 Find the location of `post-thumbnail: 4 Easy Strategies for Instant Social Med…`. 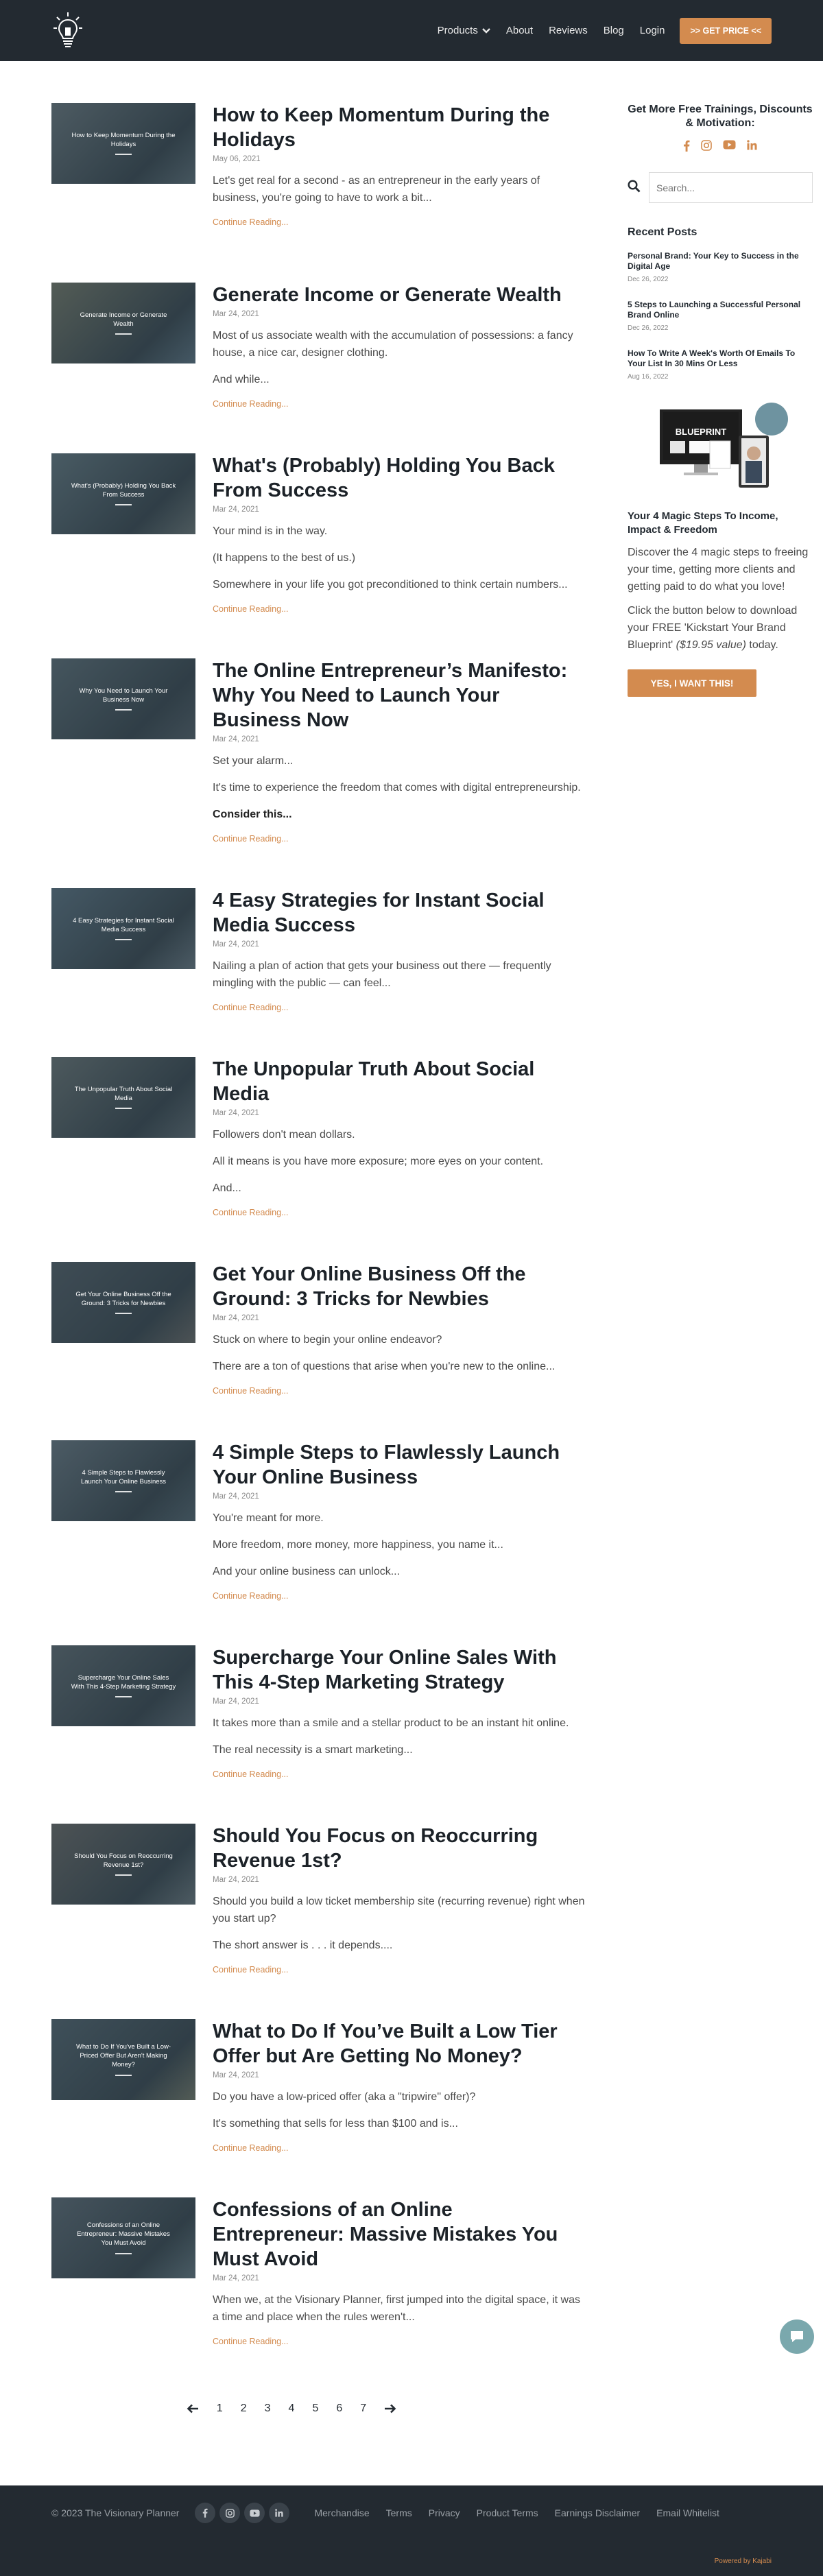

post-thumbnail: 4 Easy Strategies for Instant Social Med… is located at coordinates (123, 928).